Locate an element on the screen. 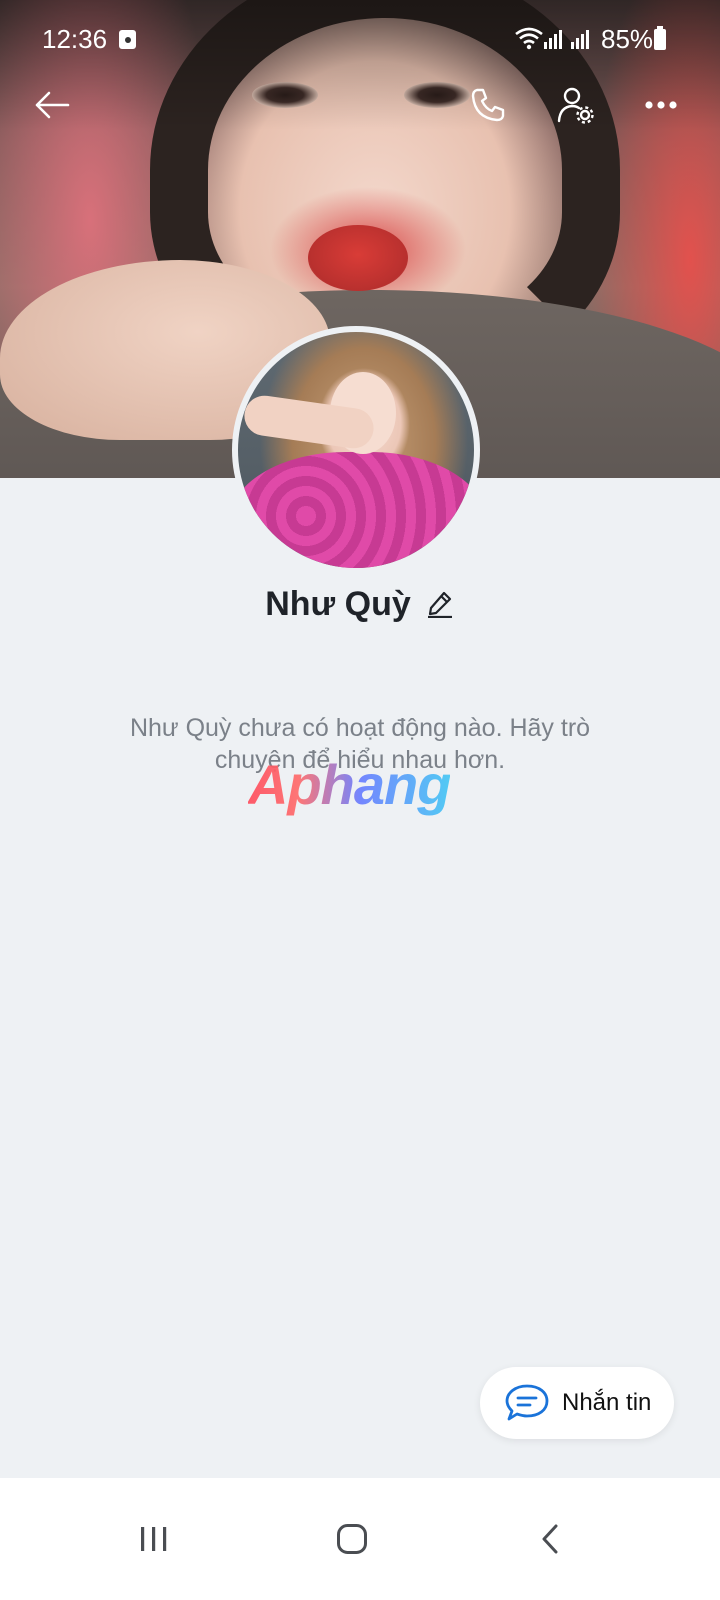  notification-icon is located at coordinates (127, 39).